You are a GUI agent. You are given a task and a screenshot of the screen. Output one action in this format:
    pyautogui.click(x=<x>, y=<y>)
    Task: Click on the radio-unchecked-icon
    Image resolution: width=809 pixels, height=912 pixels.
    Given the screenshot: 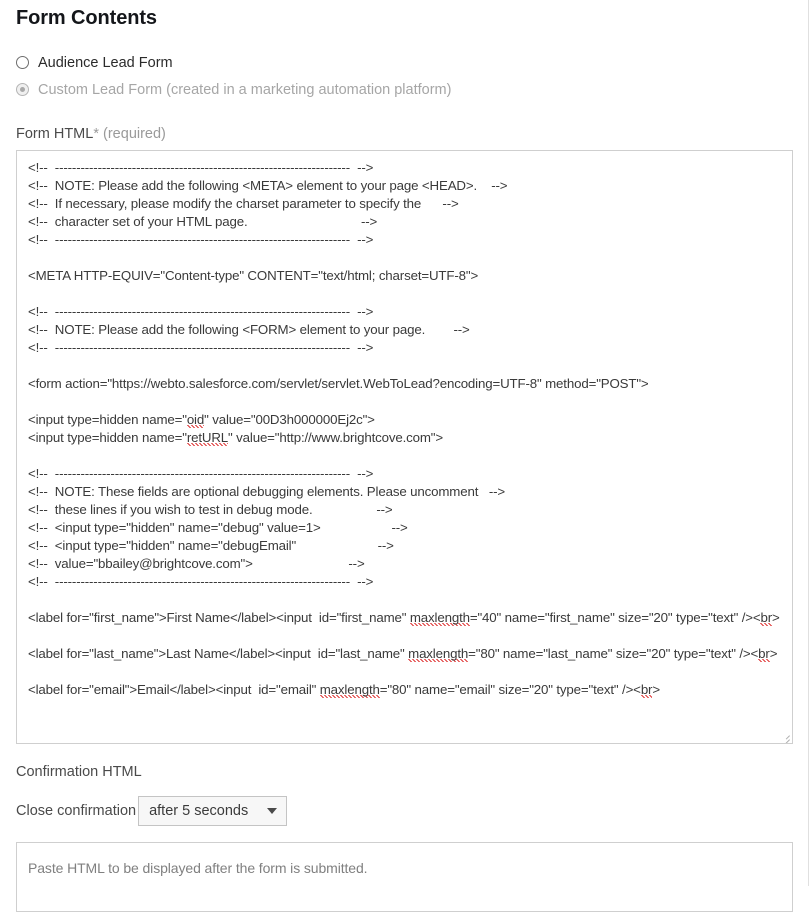 What is the action you would take?
    pyautogui.click(x=22, y=62)
    